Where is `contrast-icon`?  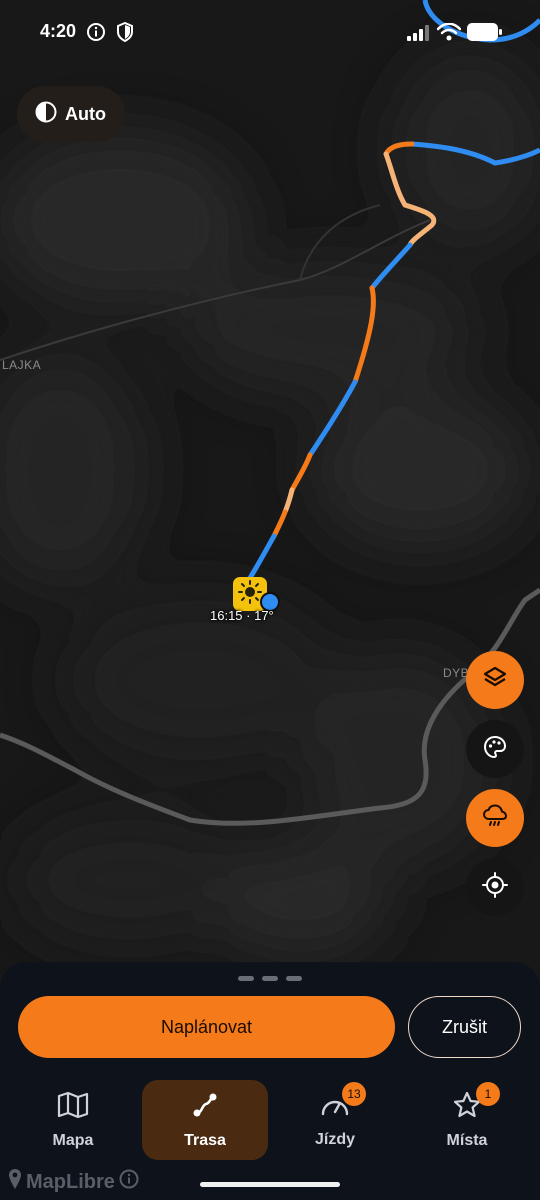
contrast-icon is located at coordinates (46, 114).